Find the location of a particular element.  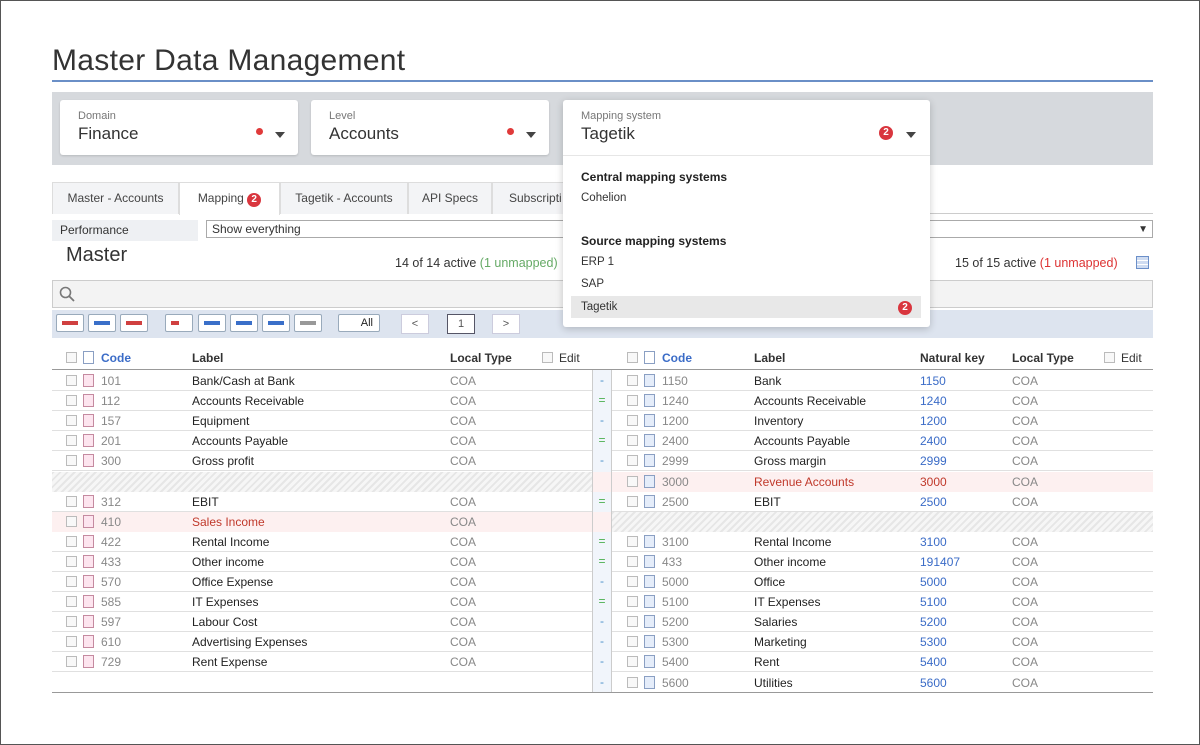

option-erp1: ERP 1 is located at coordinates (597, 262).